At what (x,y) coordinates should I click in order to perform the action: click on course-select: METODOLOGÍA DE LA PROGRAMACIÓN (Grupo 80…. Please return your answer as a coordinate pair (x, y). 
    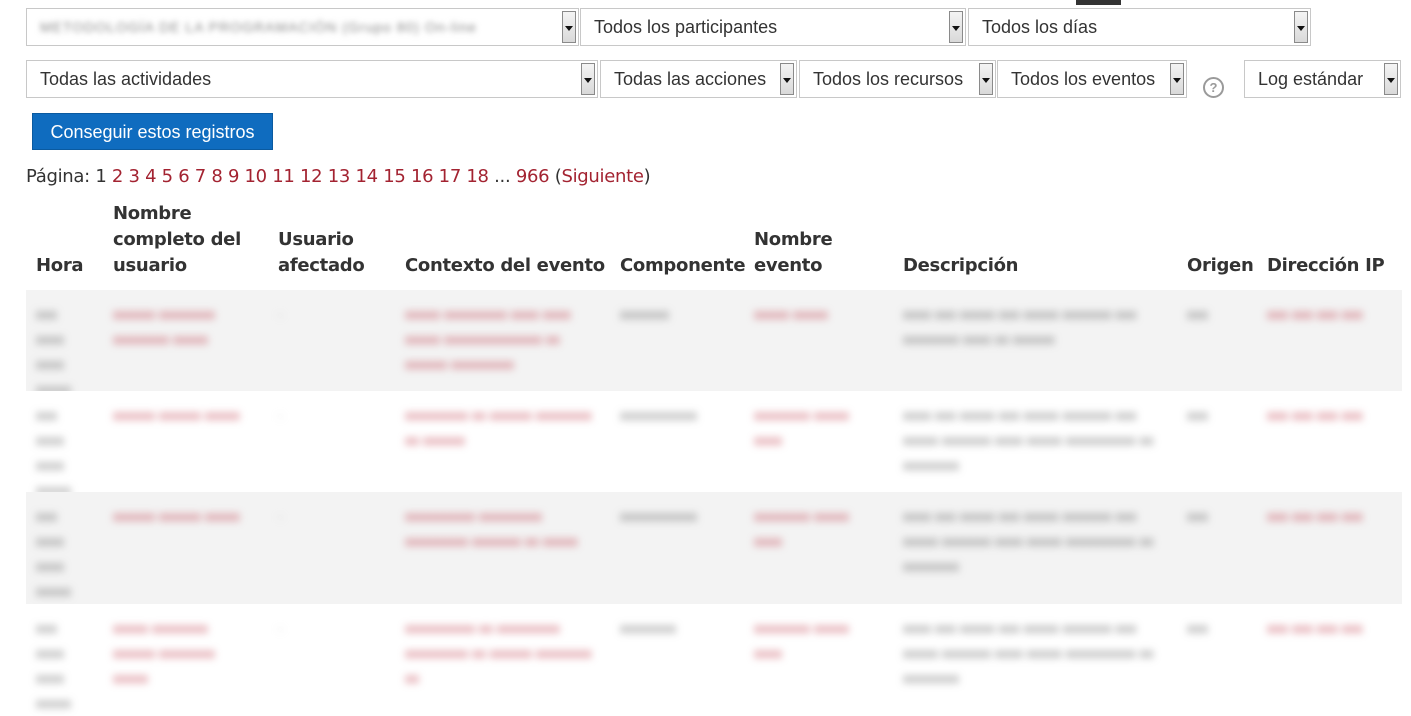
    Looking at the image, I should click on (302, 27).